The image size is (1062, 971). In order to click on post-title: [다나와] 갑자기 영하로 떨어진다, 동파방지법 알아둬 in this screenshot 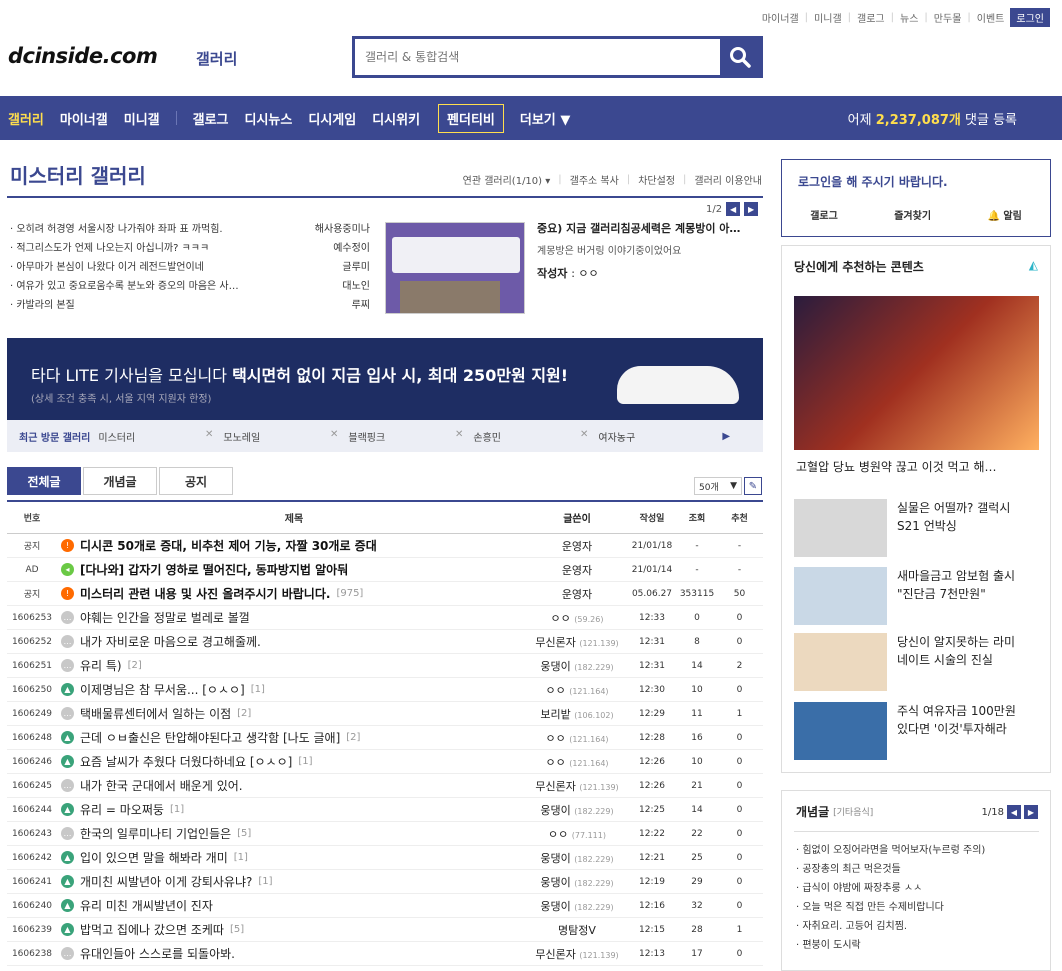, I will do `click(214, 569)`.